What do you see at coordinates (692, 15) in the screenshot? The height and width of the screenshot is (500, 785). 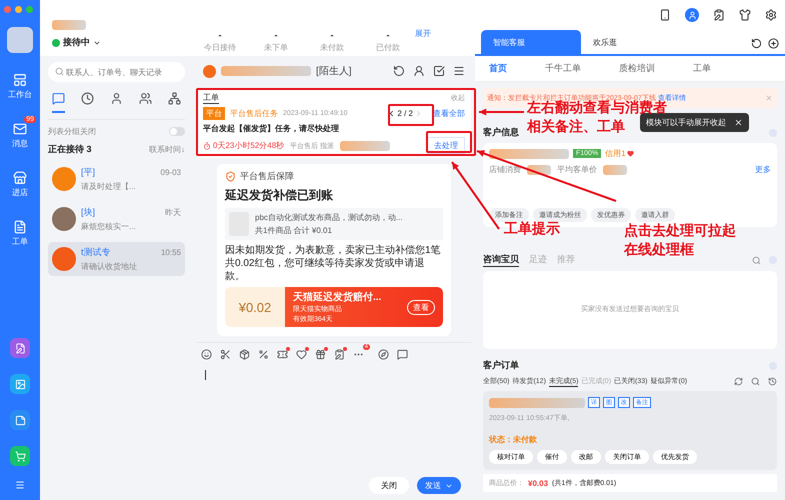 I see `service-icon` at bounding box center [692, 15].